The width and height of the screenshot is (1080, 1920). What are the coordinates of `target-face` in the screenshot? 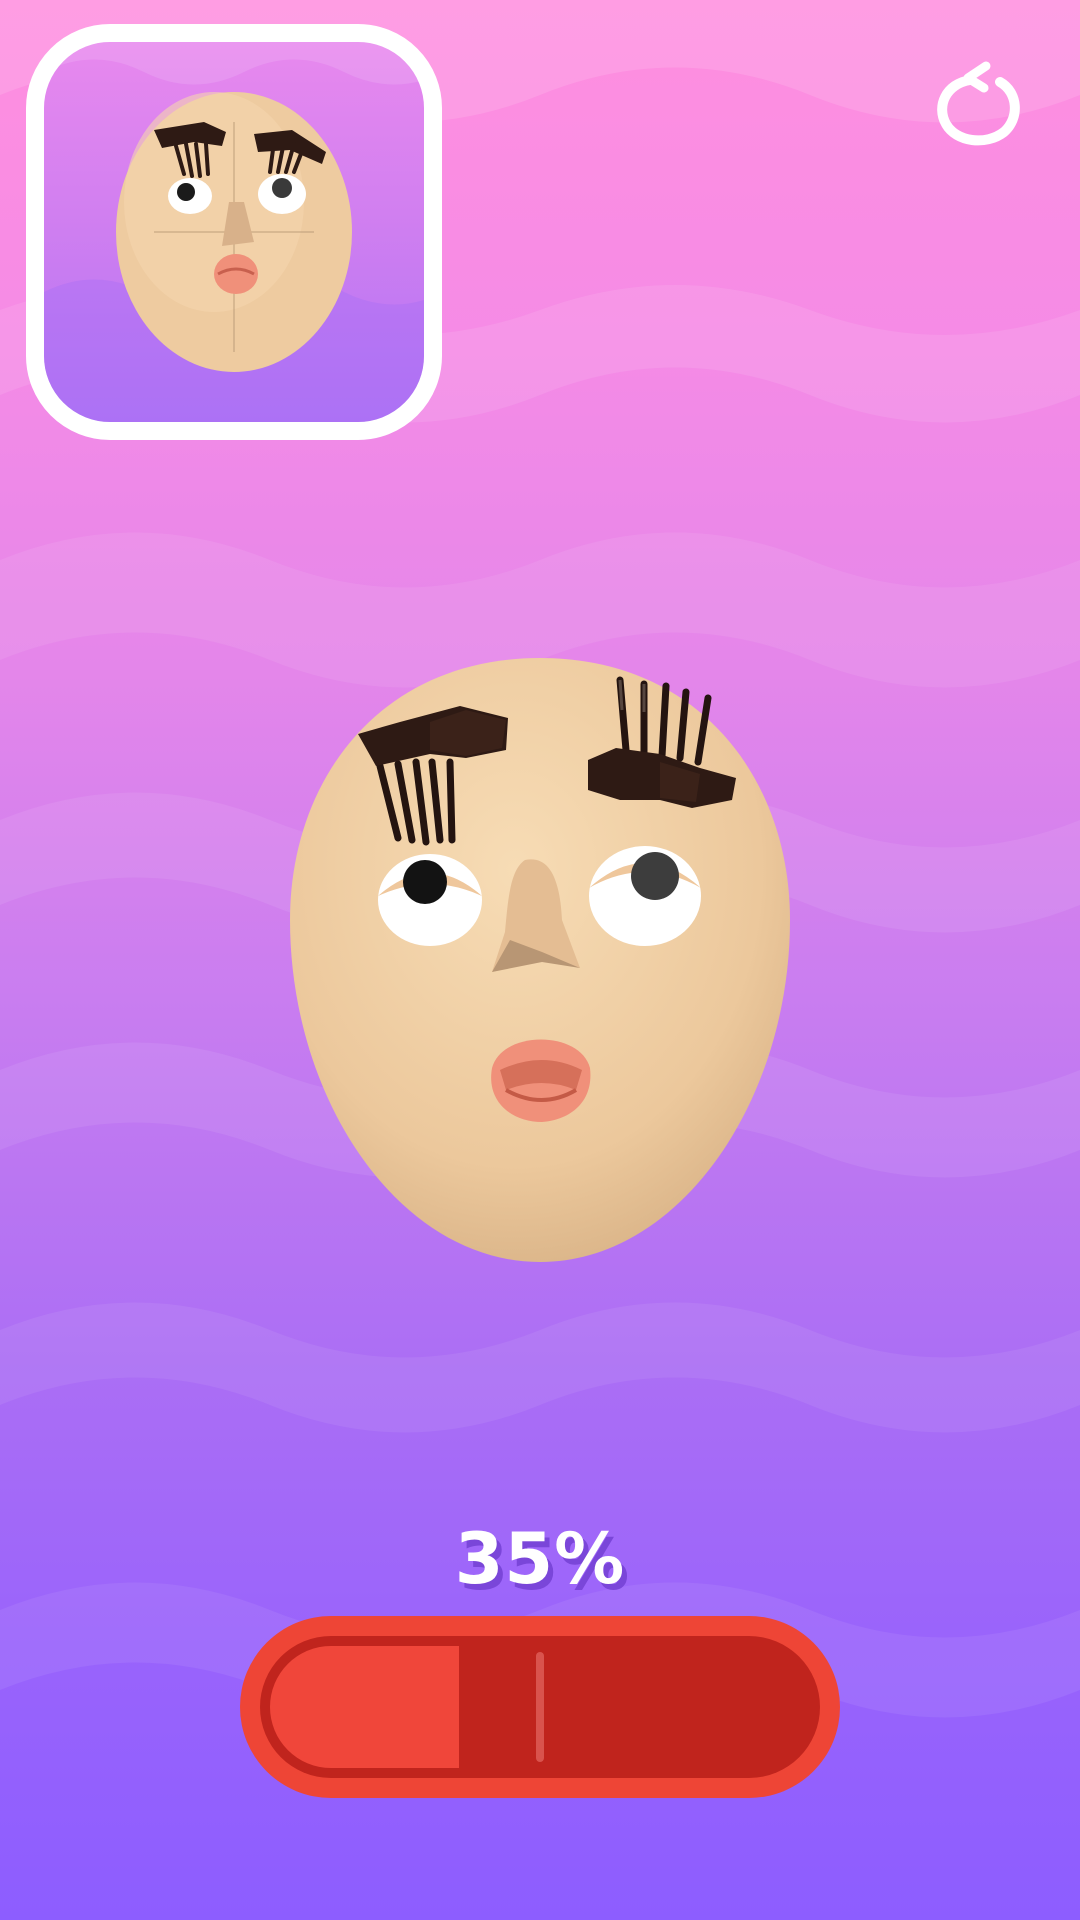 It's located at (234, 232).